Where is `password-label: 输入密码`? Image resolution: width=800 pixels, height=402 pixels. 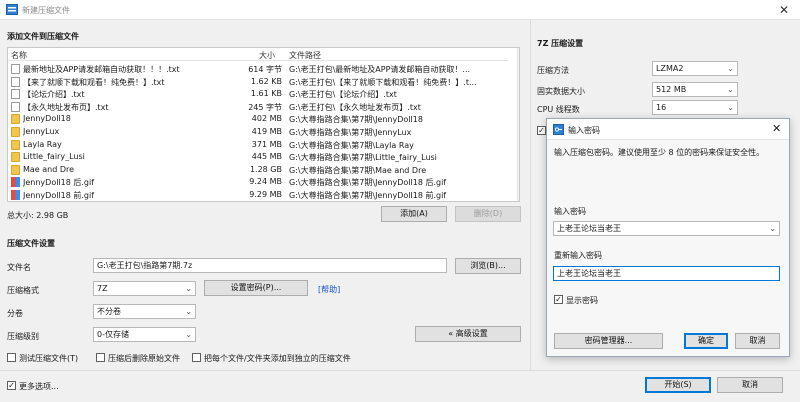
password-label: 输入密码 is located at coordinates (570, 211).